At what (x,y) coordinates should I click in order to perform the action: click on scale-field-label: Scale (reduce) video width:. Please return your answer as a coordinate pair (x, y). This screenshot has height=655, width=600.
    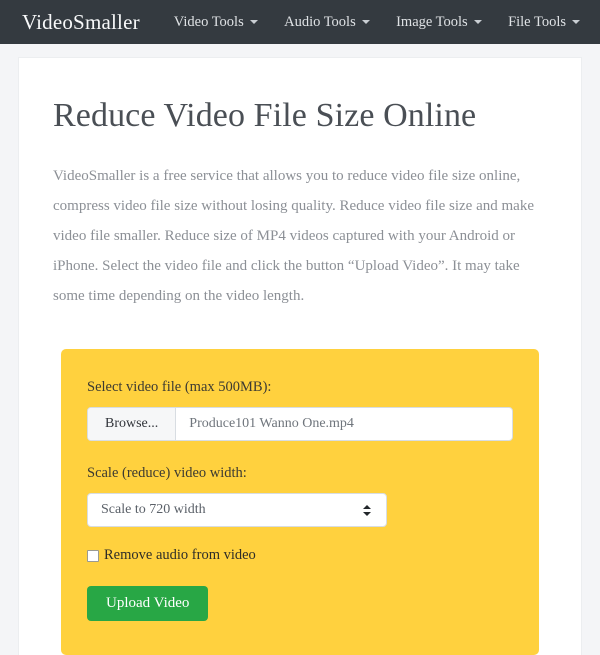
    Looking at the image, I should click on (167, 473).